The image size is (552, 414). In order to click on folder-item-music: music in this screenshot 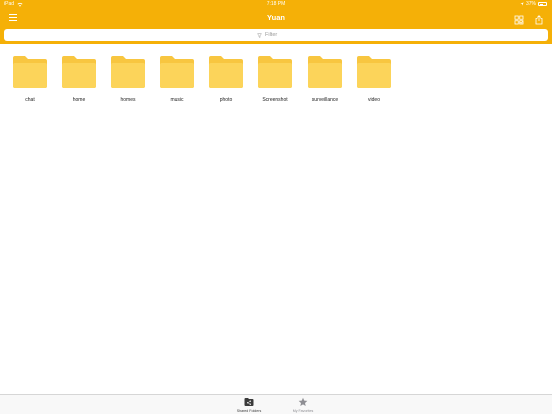, I will do `click(177, 79)`.